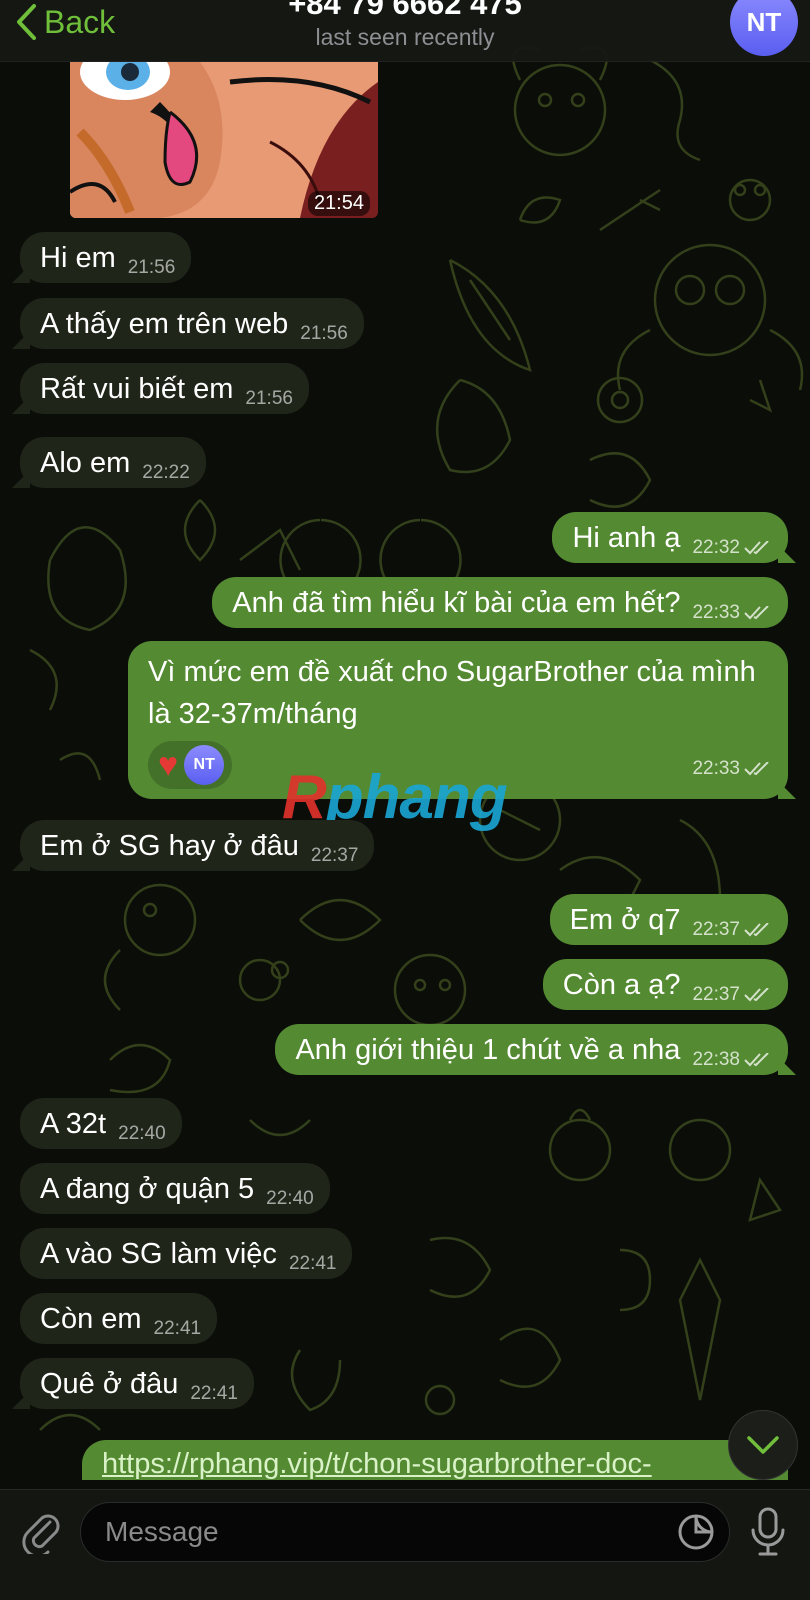 Image resolution: width=810 pixels, height=1600 pixels. I want to click on outgoing-message: Hi anh ạ 22:32, so click(670, 537).